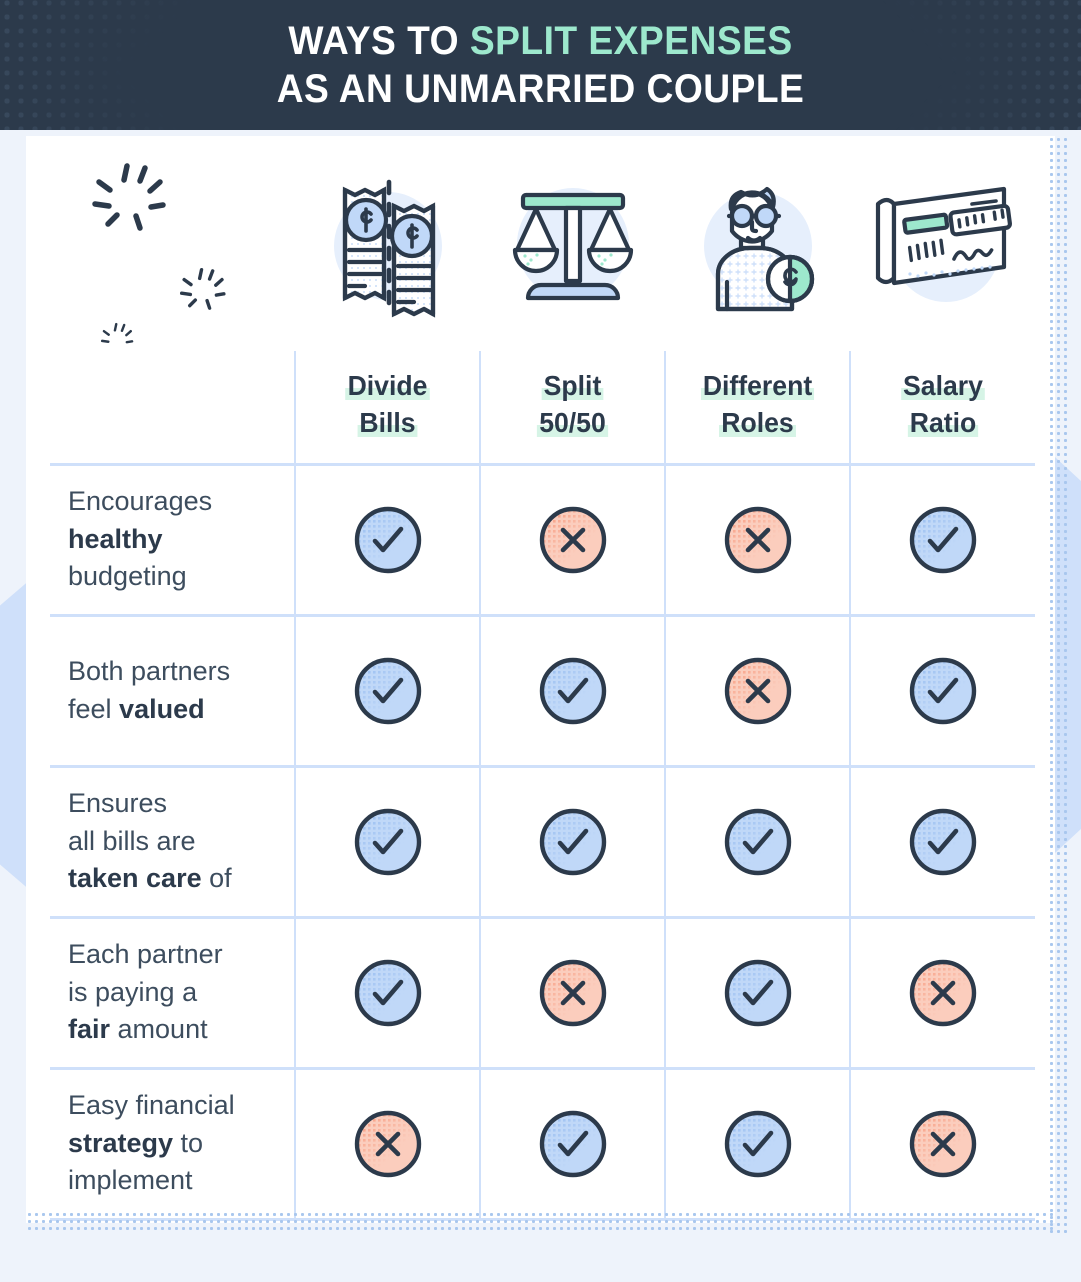 This screenshot has height=1282, width=1081. Describe the element at coordinates (572, 422) in the screenshot. I see `column-header-line2: 50/50` at that location.